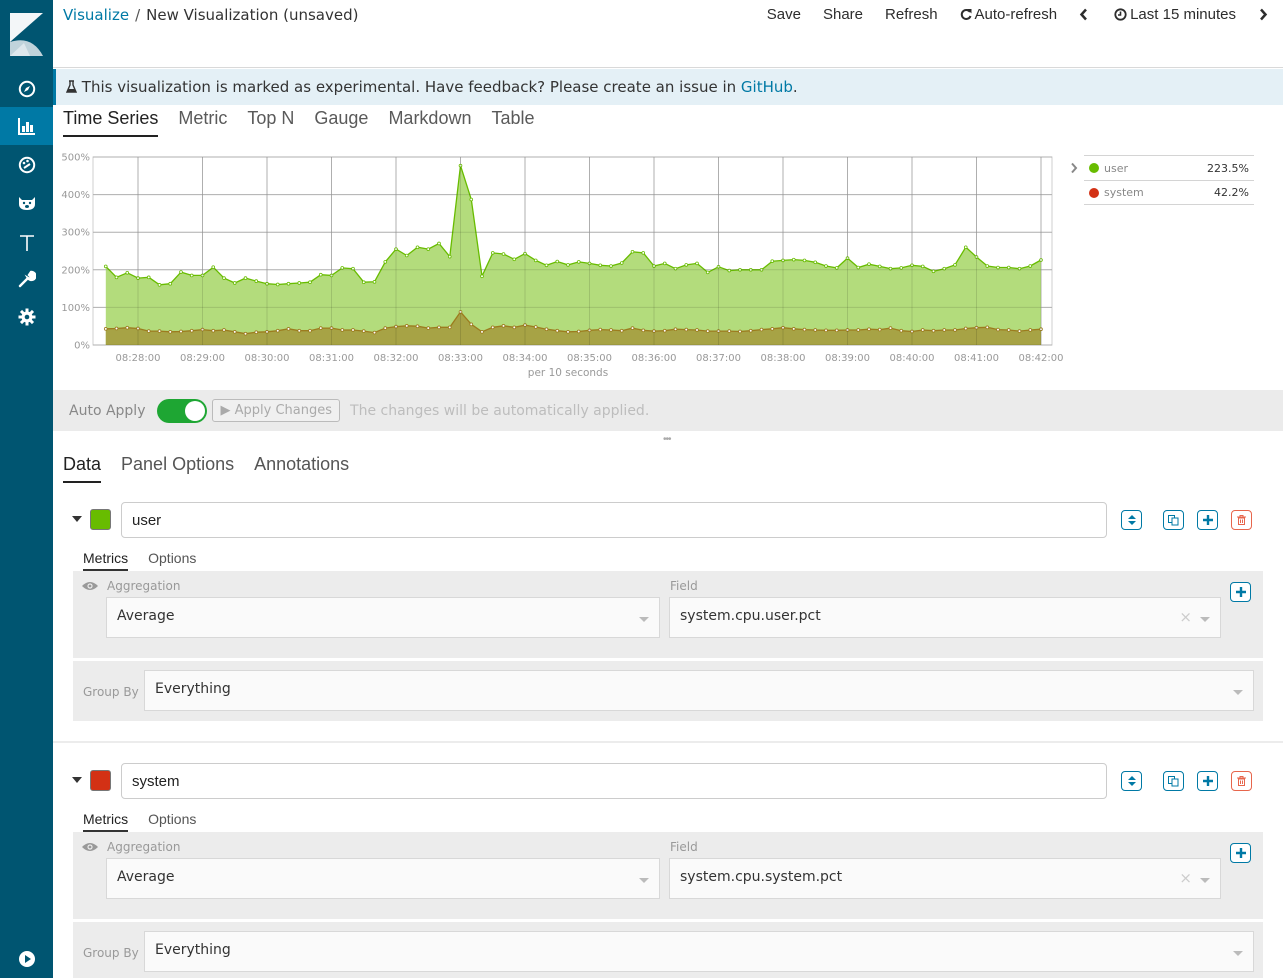 The image size is (1283, 978). I want to click on tab-annotations: Annotations, so click(301, 468).